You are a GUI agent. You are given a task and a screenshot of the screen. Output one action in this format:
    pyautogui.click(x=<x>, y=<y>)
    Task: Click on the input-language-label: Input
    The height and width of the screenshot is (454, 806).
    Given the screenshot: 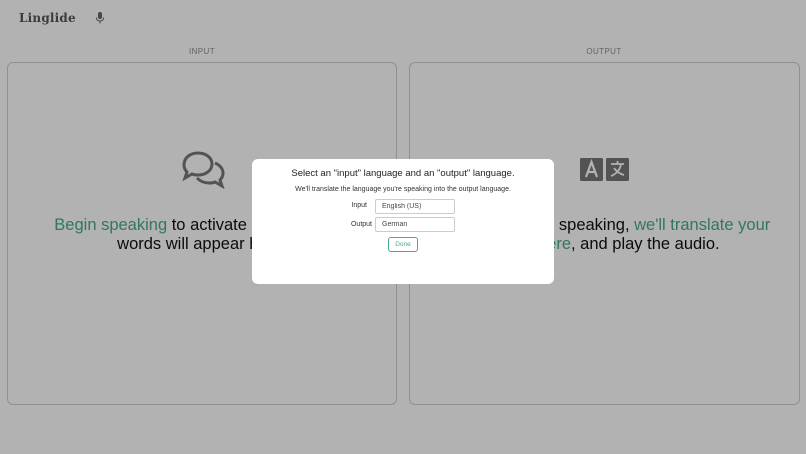 What is the action you would take?
    pyautogui.click(x=359, y=205)
    